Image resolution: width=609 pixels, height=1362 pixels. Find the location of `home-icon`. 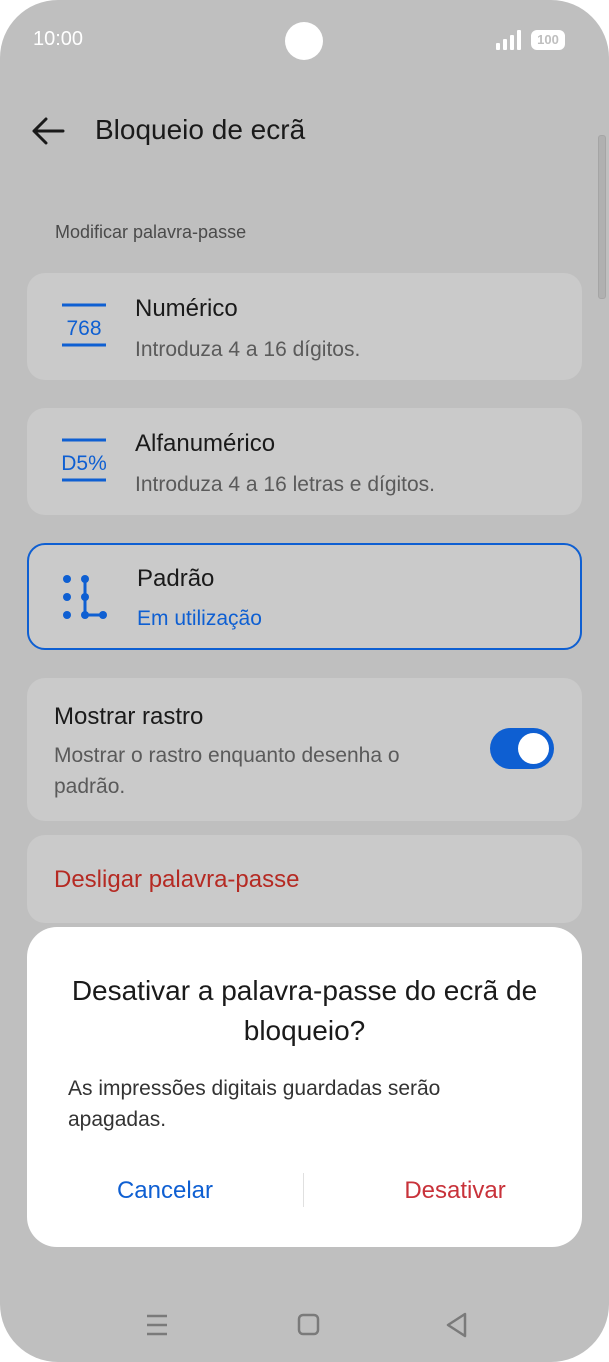

home-icon is located at coordinates (309, 1325).